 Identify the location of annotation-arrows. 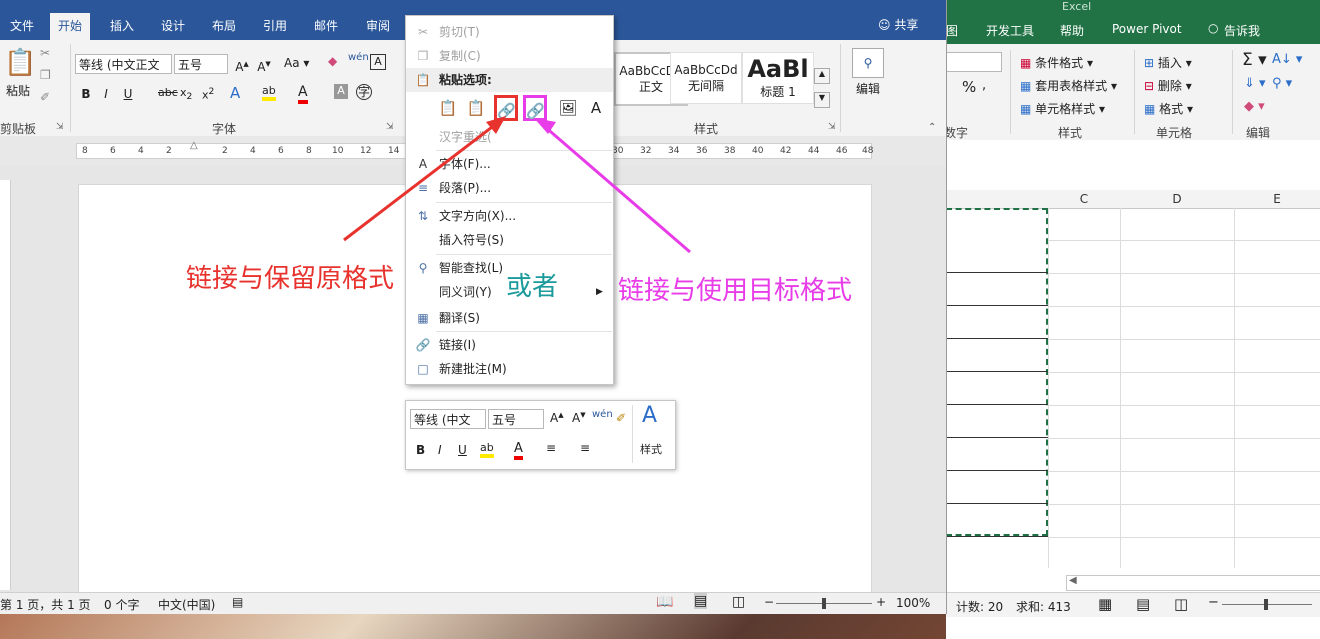
(517, 185).